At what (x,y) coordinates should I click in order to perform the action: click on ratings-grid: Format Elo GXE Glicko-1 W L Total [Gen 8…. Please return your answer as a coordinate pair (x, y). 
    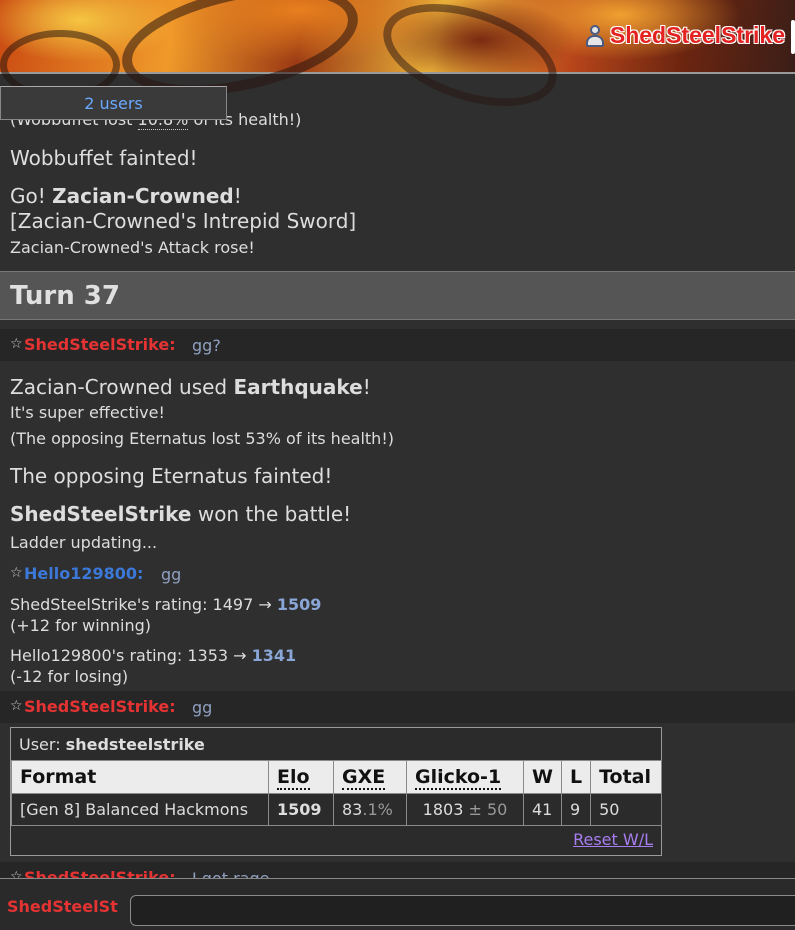
    Looking at the image, I should click on (336, 793).